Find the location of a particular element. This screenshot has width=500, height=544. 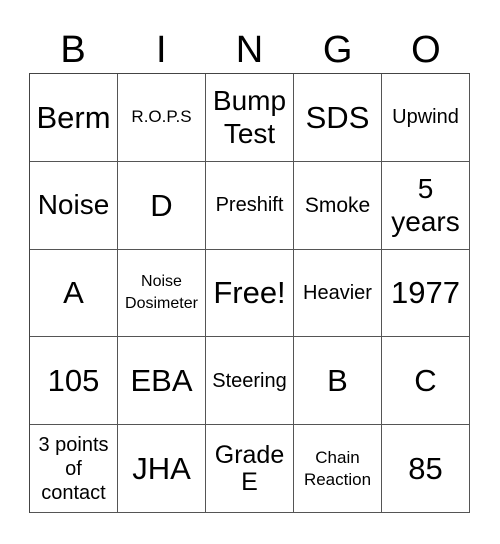

bingo-cell: Noise is located at coordinates (74, 205).